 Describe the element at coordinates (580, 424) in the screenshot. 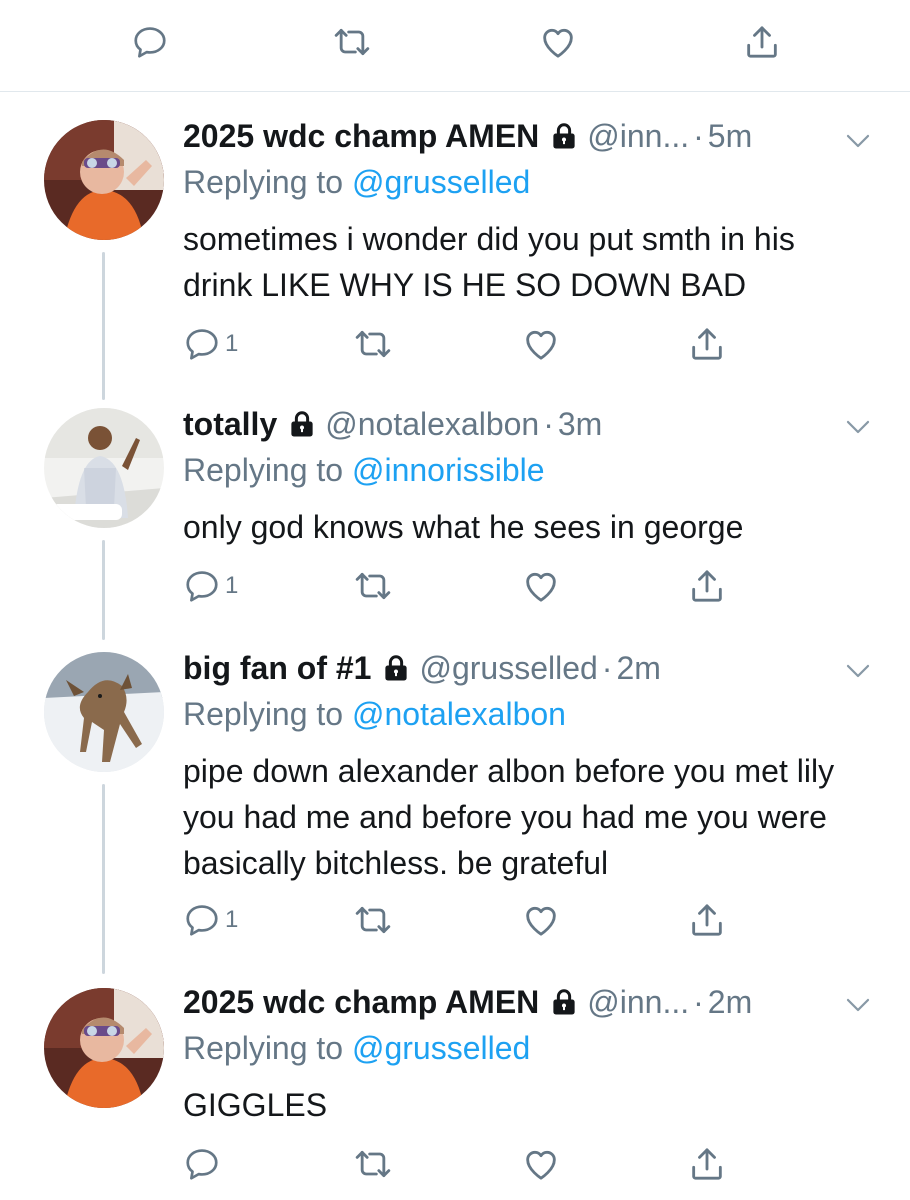

I see `timestamp: 3m` at that location.